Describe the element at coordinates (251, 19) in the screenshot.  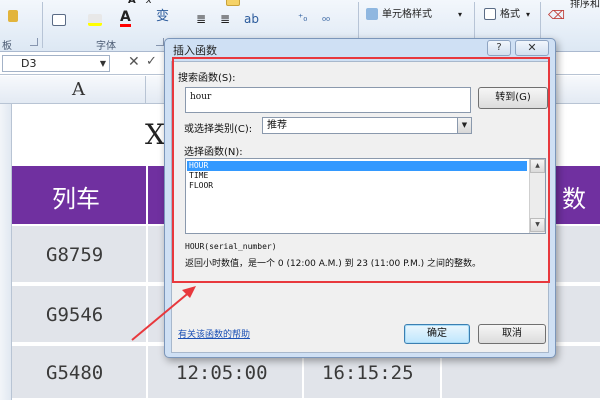
I see `orientation-icon: ab` at that location.